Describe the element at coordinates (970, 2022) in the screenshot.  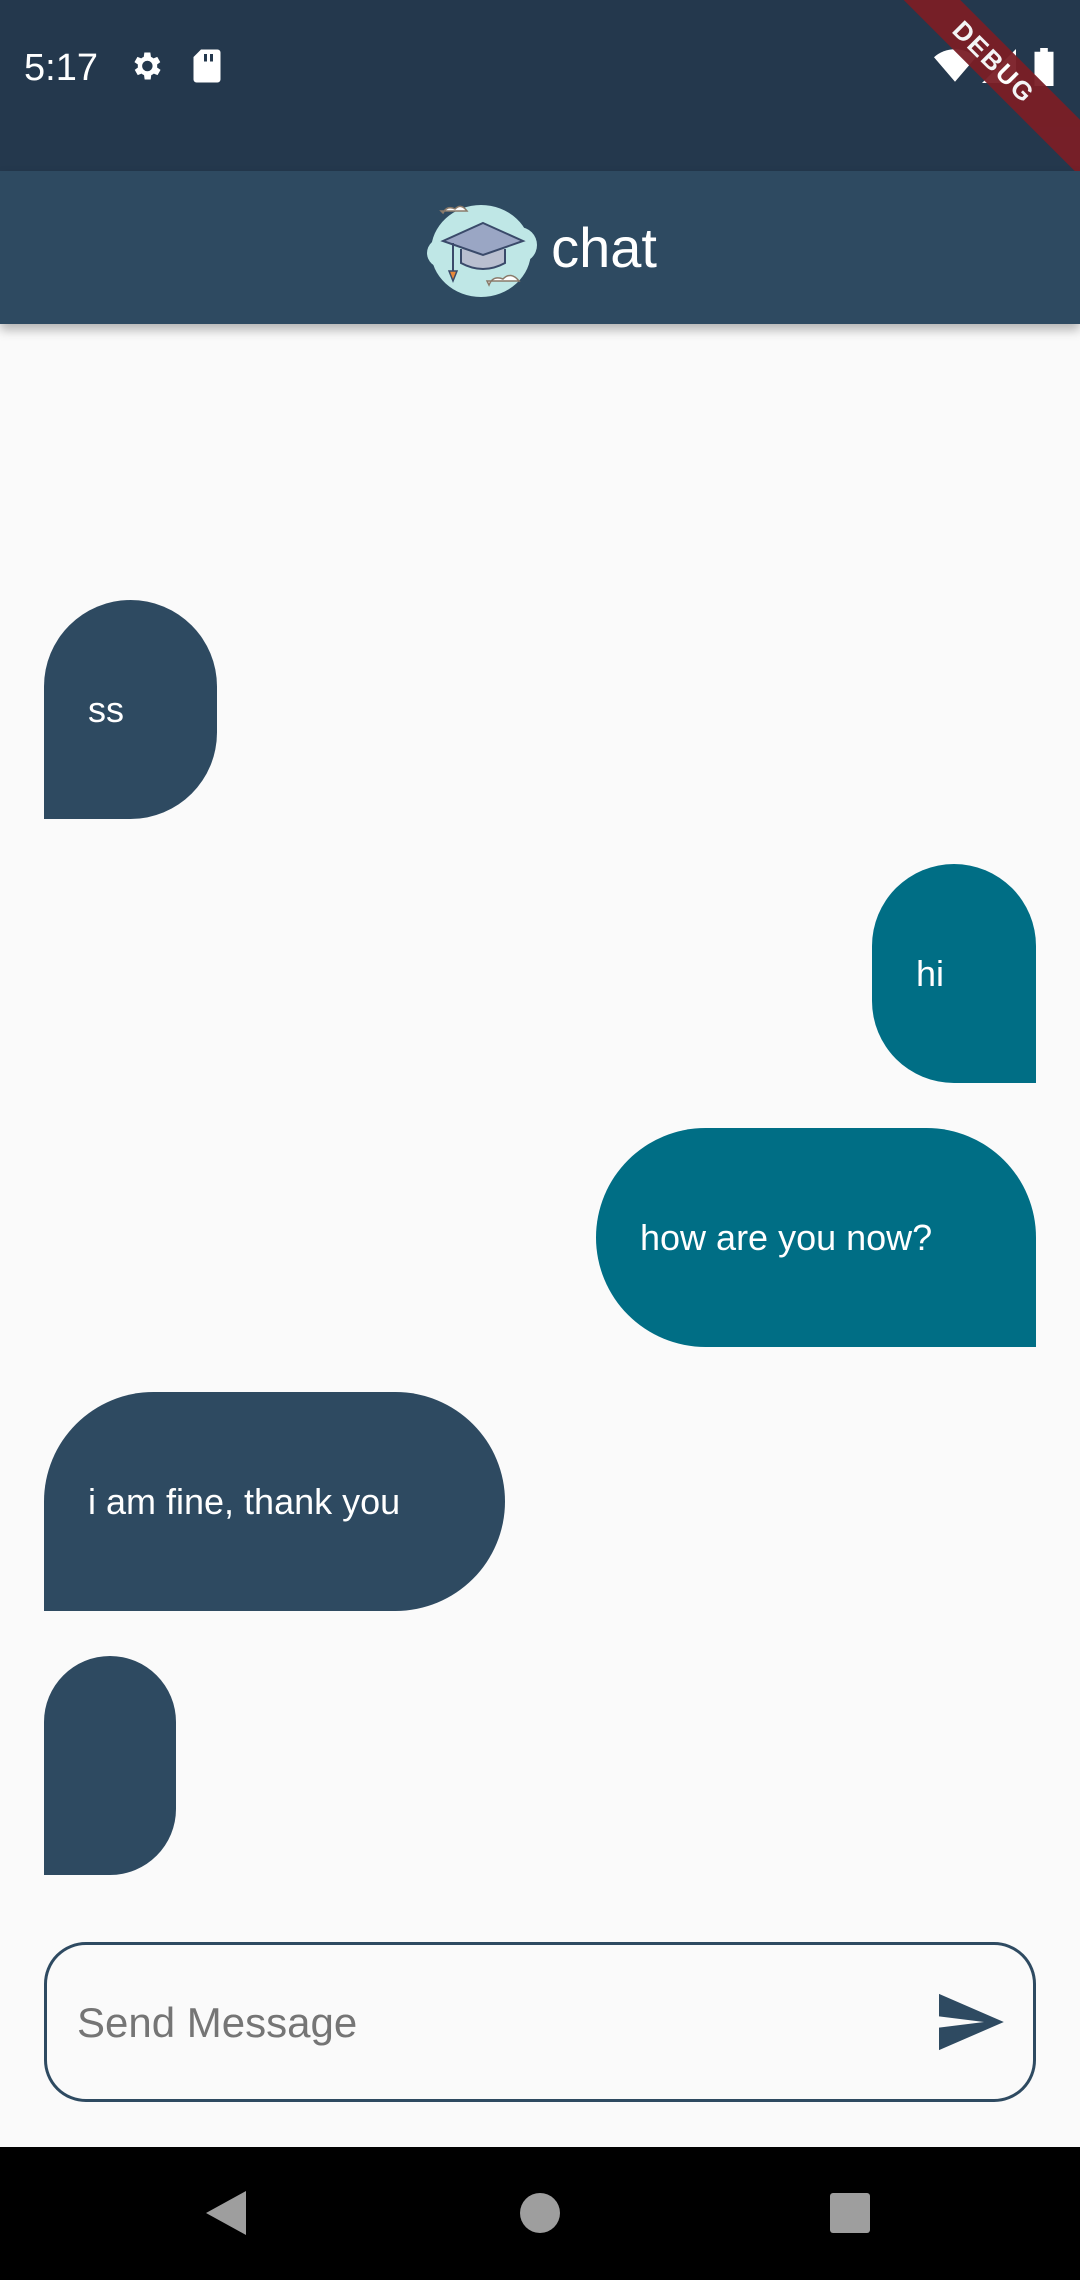
I see `send-icon` at that location.